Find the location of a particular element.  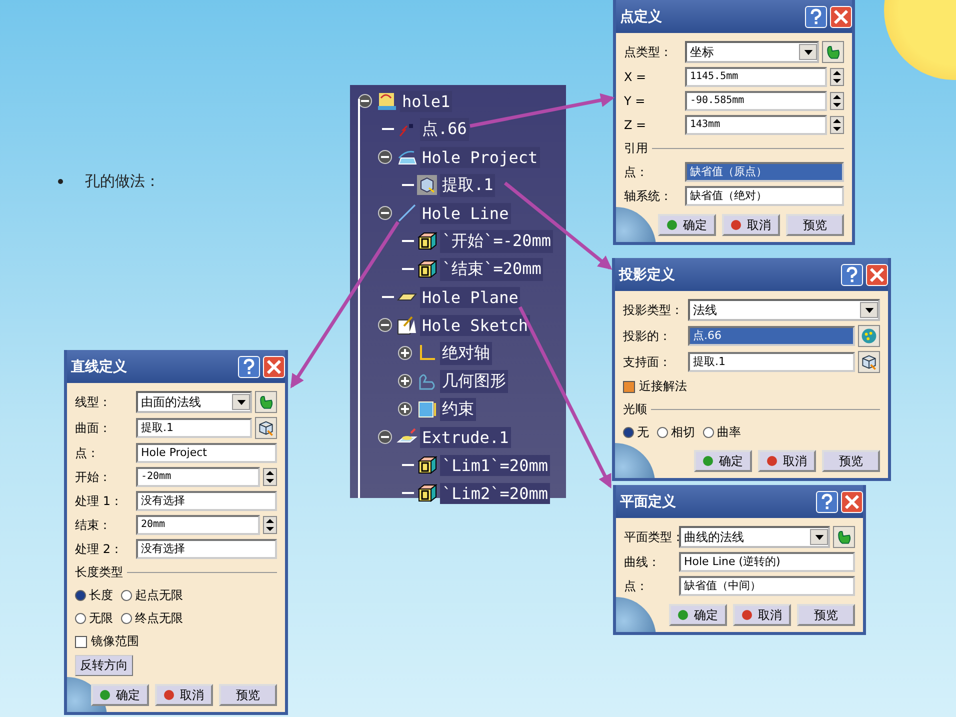

reverse-button: 反转方向 is located at coordinates (104, 665).